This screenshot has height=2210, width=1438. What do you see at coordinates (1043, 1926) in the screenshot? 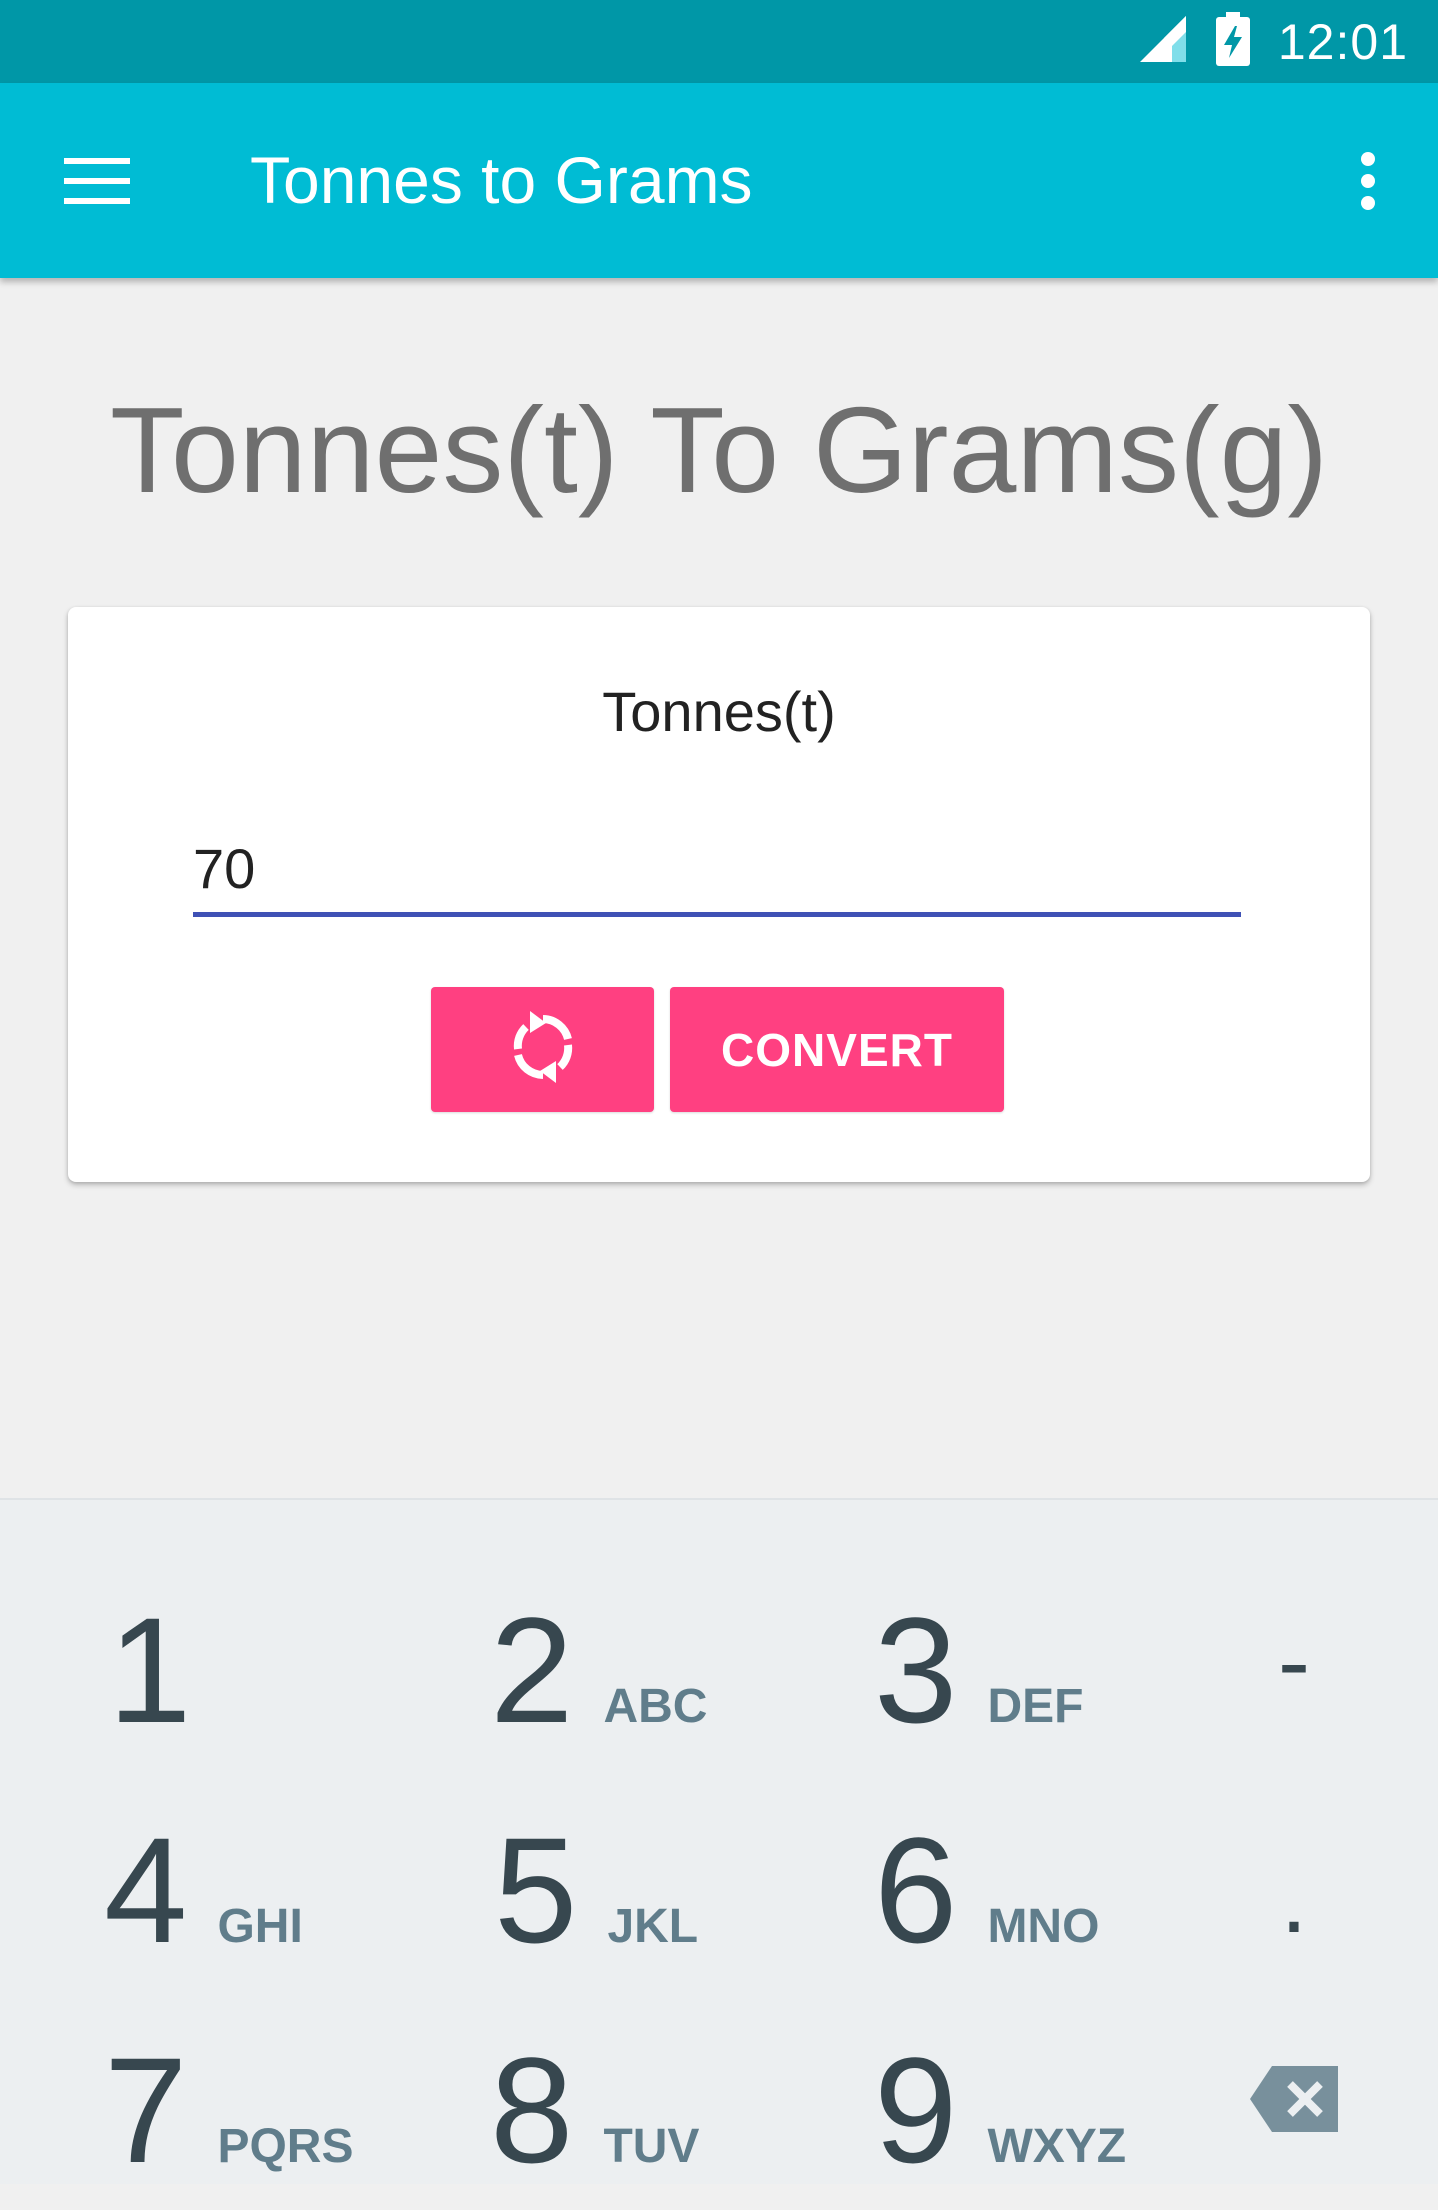
I see `key-letters: MNO` at bounding box center [1043, 1926].